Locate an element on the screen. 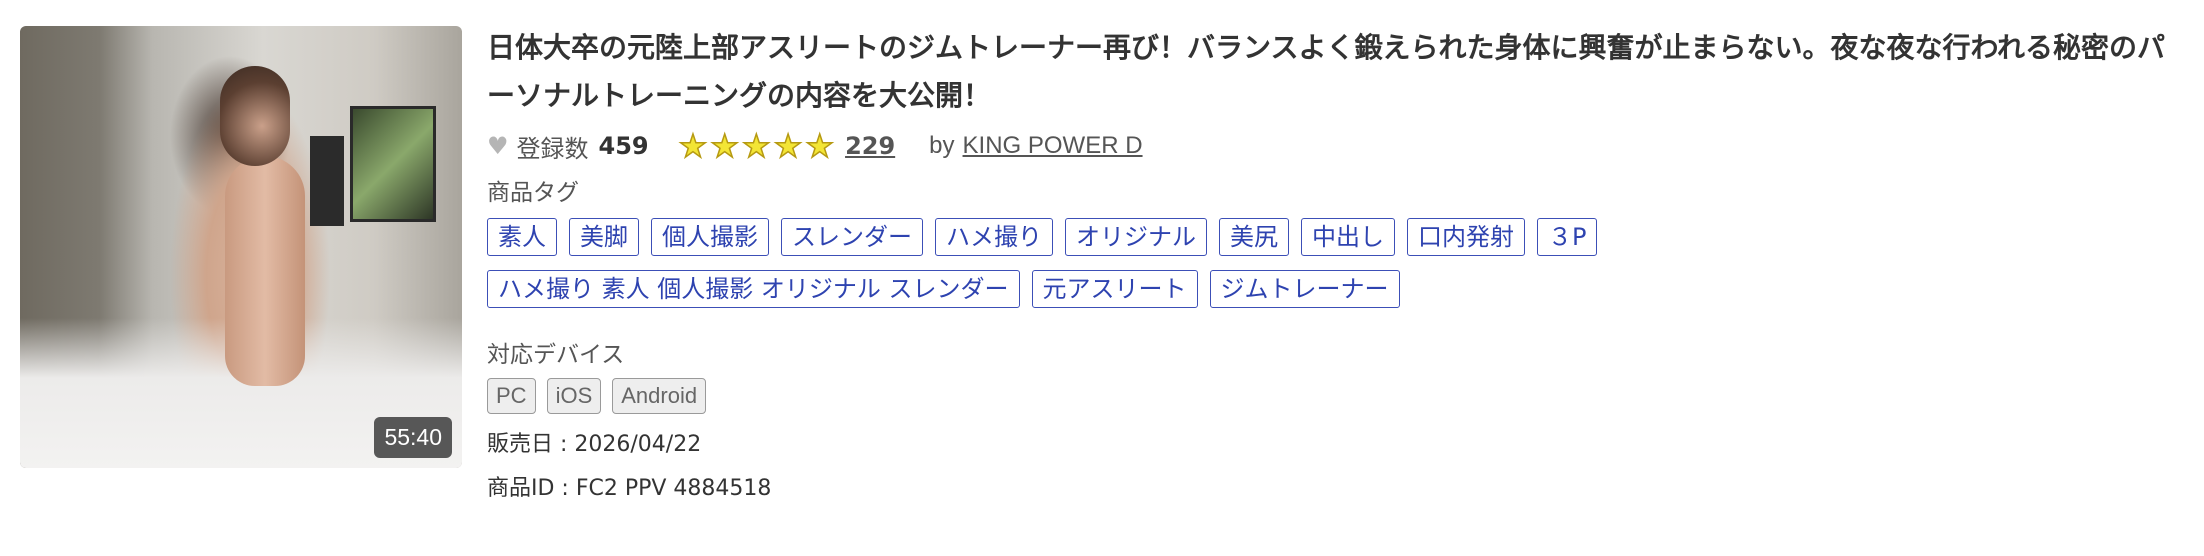 This screenshot has height=556, width=2204. device-list: PC iOS Android is located at coordinates (1337, 396).